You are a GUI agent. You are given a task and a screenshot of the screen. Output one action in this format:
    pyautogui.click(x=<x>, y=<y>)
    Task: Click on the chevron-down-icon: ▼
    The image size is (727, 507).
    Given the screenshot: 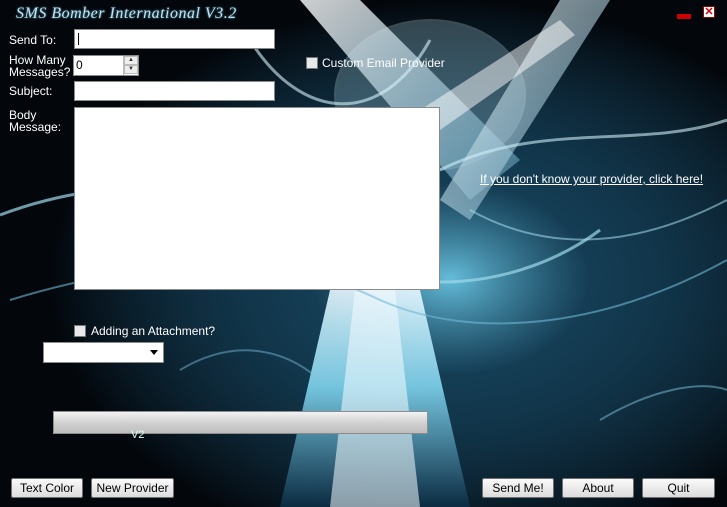 What is the action you would take?
    pyautogui.click(x=131, y=69)
    